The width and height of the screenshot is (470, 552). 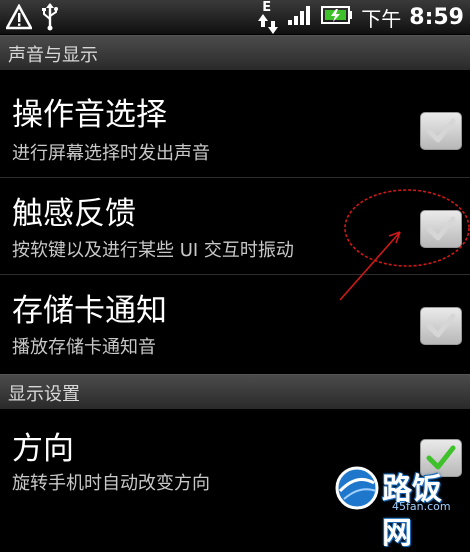 What do you see at coordinates (111, 153) in the screenshot?
I see `setting-summary: 进行屏幕选择时发出声音` at bounding box center [111, 153].